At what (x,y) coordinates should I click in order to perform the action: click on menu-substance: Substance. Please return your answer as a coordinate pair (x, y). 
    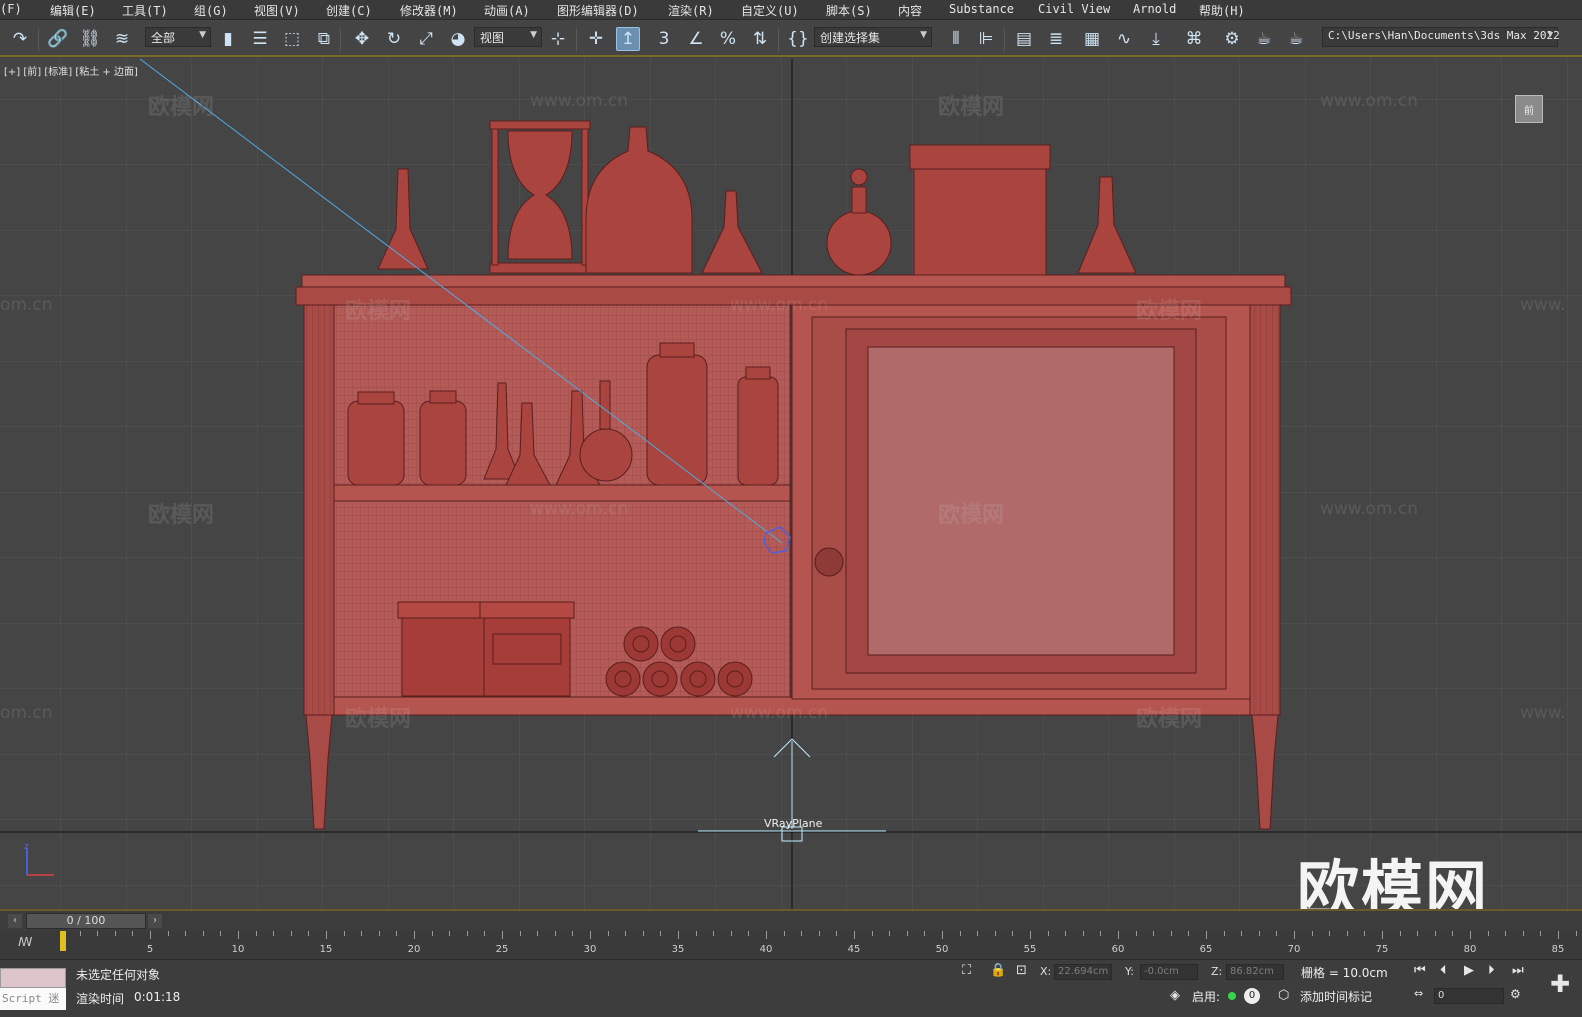
    Looking at the image, I should click on (981, 9).